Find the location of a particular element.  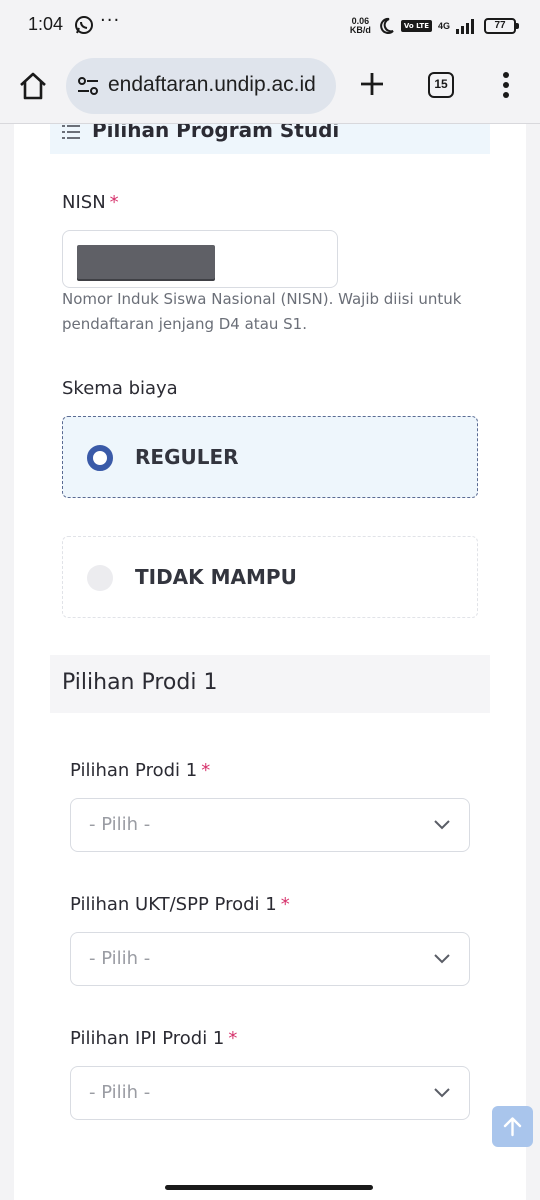

status-time: 1:04 is located at coordinates (46, 24).